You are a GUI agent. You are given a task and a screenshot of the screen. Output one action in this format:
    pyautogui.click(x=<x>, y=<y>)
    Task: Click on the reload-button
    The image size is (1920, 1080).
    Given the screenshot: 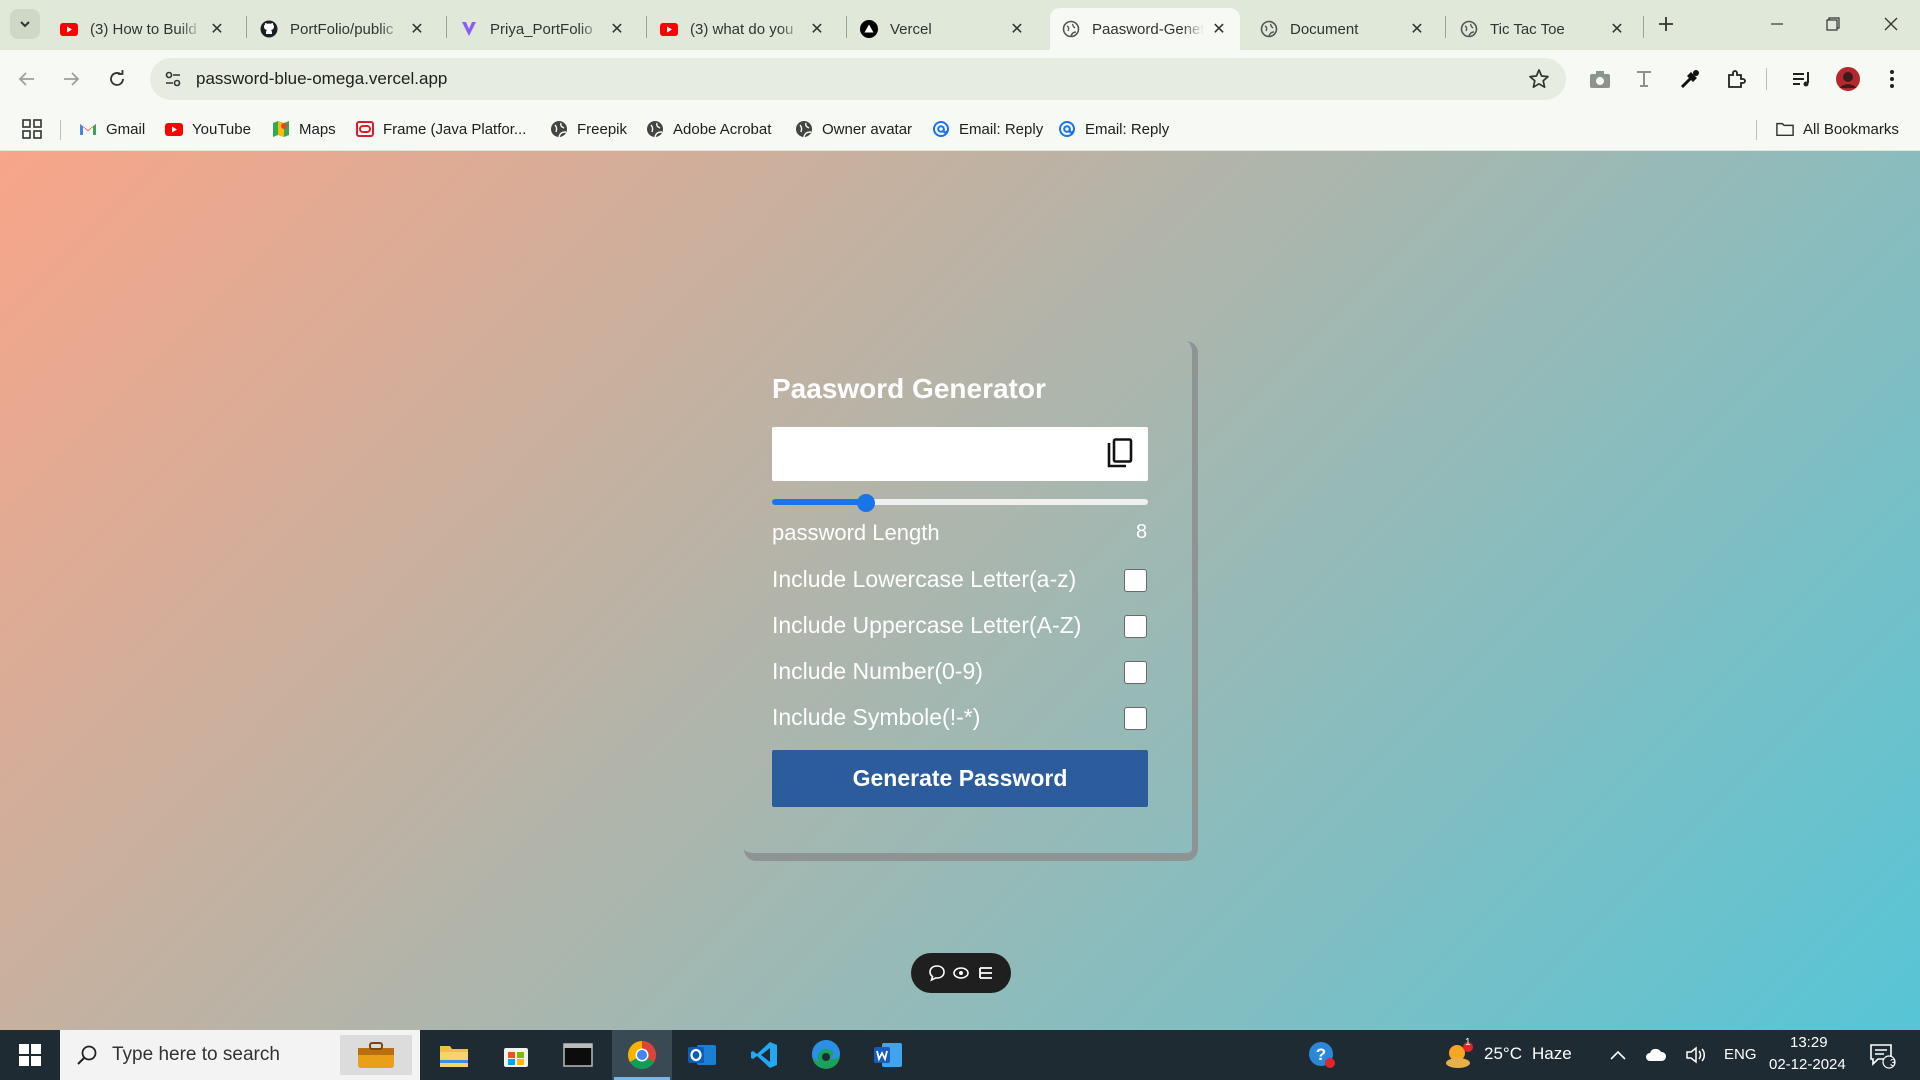 What is the action you would take?
    pyautogui.click(x=117, y=79)
    